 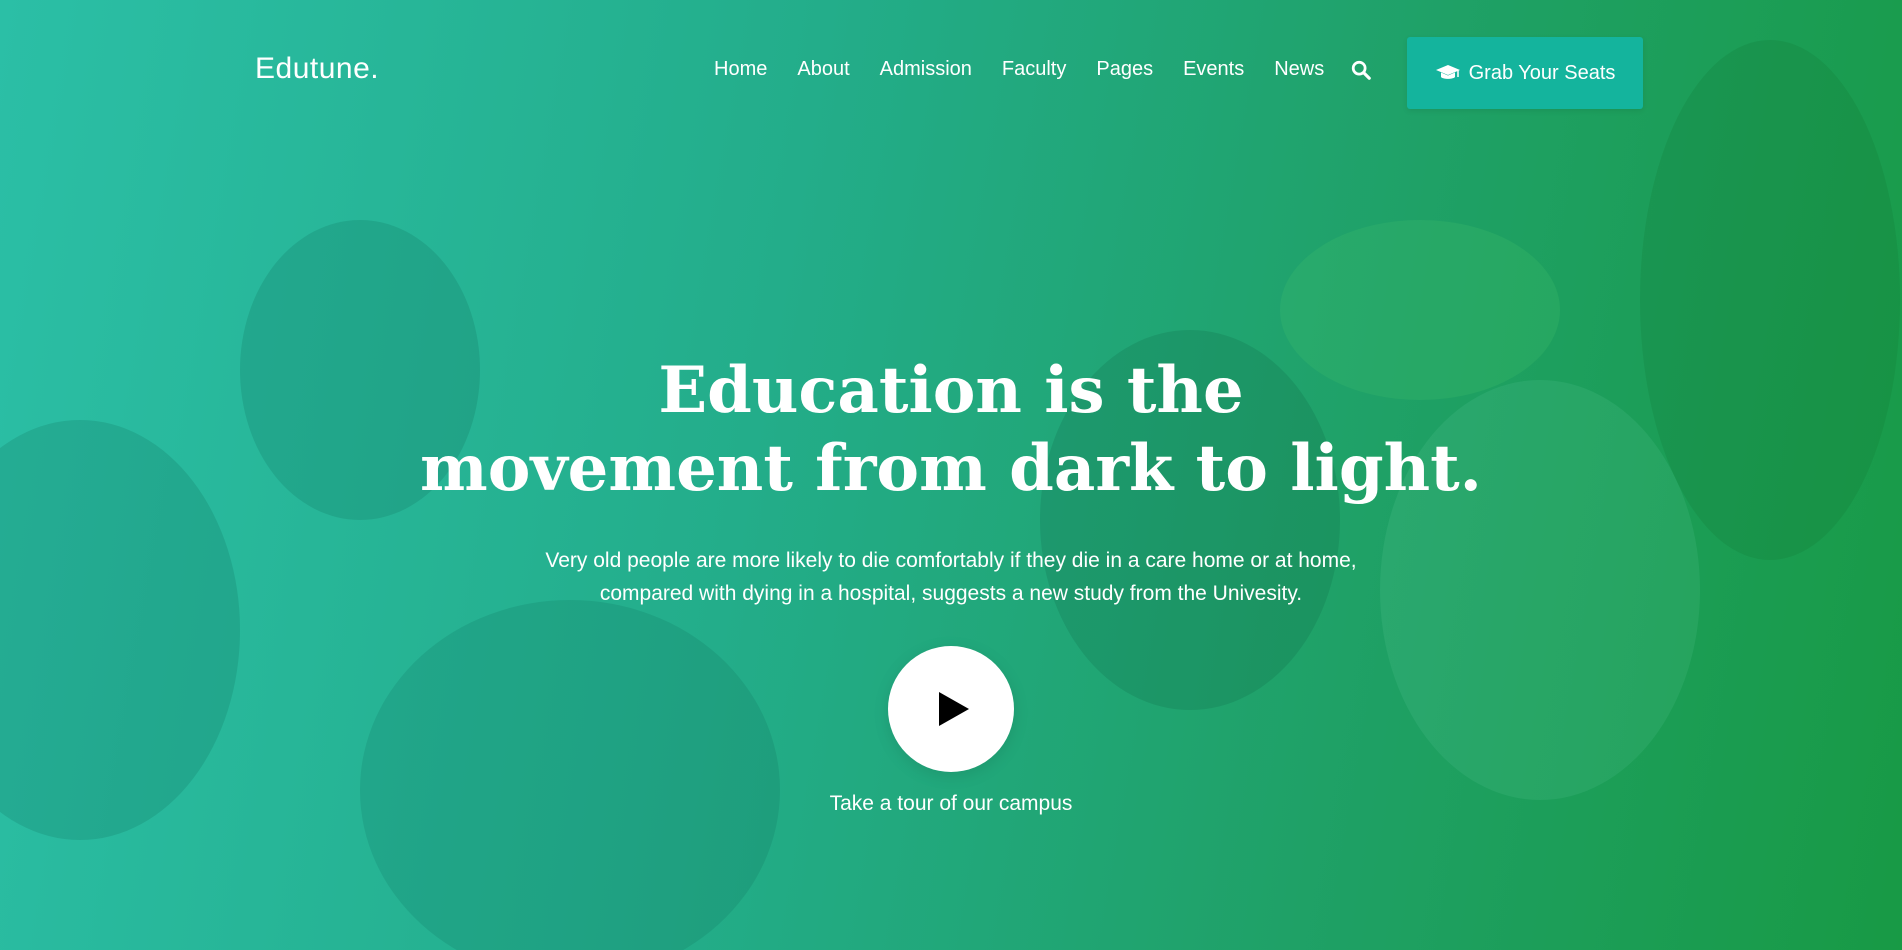 What do you see at coordinates (951, 468) in the screenshot?
I see `headline-line-2: movement from dark to light.` at bounding box center [951, 468].